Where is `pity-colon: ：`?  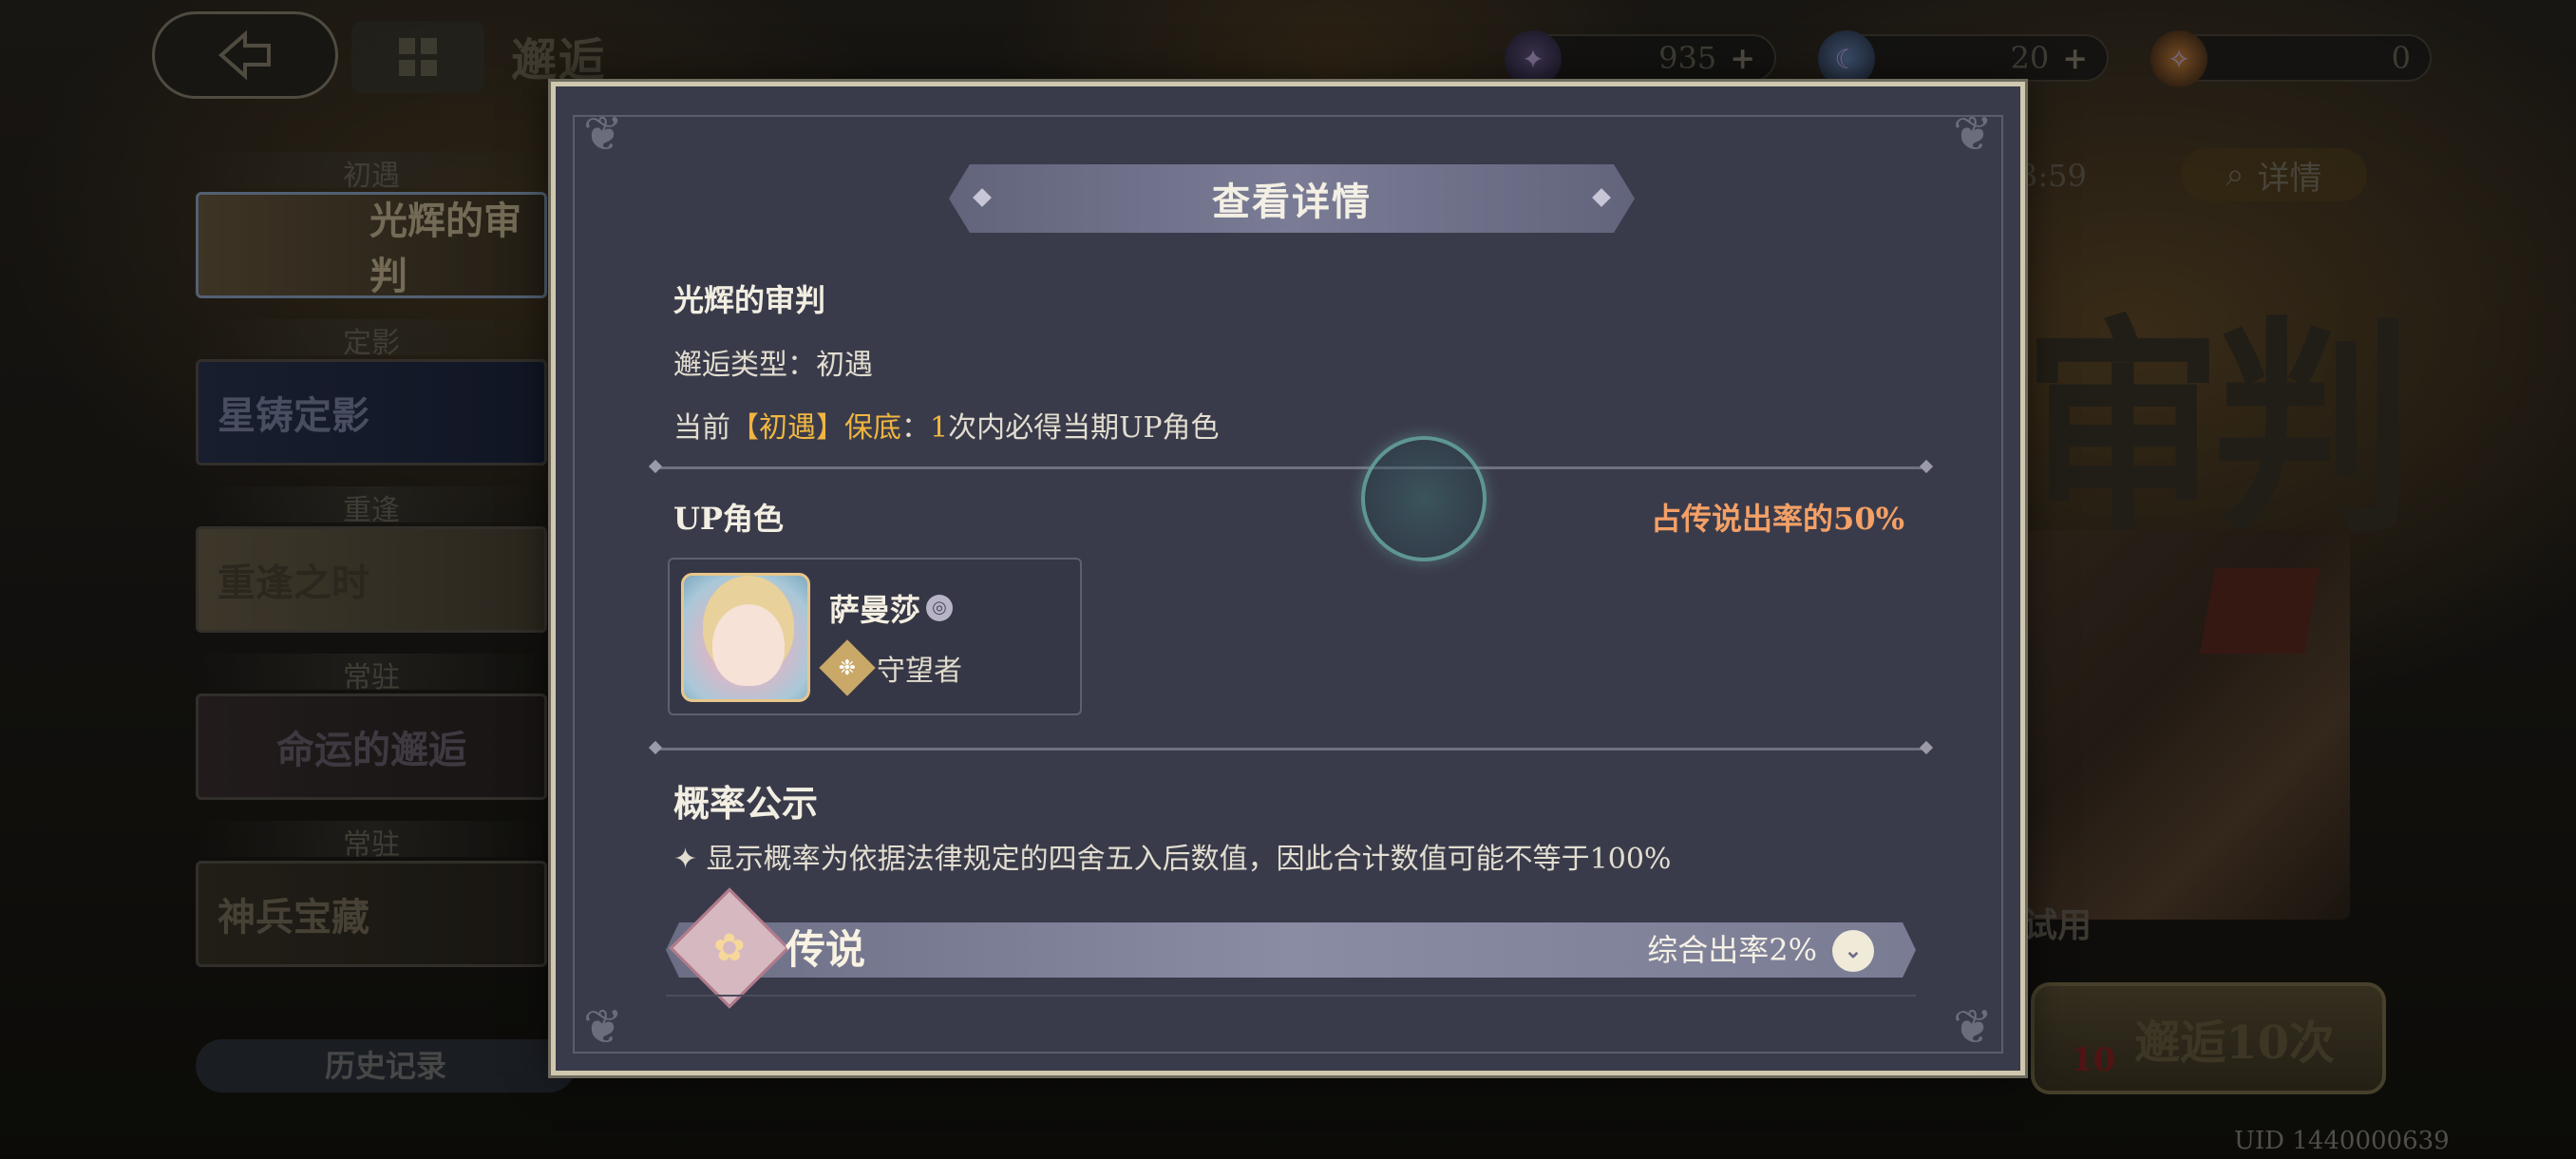
pity-colon: ： is located at coordinates (915, 428).